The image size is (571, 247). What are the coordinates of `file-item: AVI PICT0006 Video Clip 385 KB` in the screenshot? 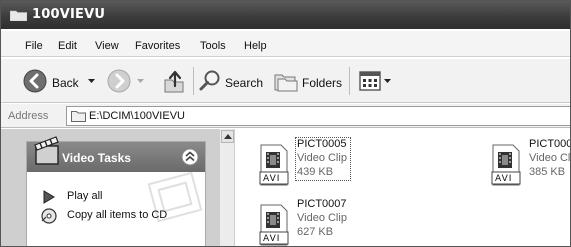 It's located at (530, 167).